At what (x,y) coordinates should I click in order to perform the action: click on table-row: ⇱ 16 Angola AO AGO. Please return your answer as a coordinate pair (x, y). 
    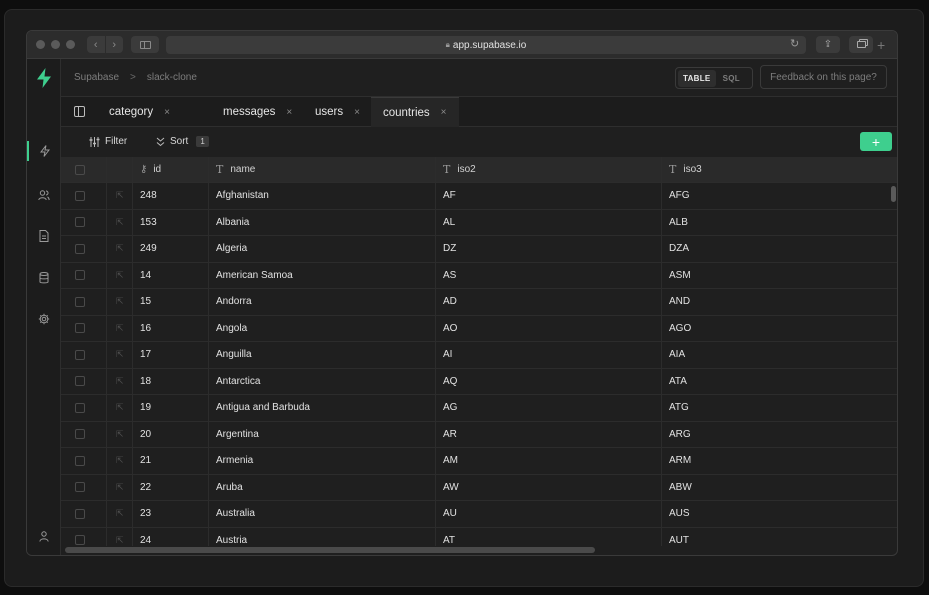
    Looking at the image, I should click on (479, 328).